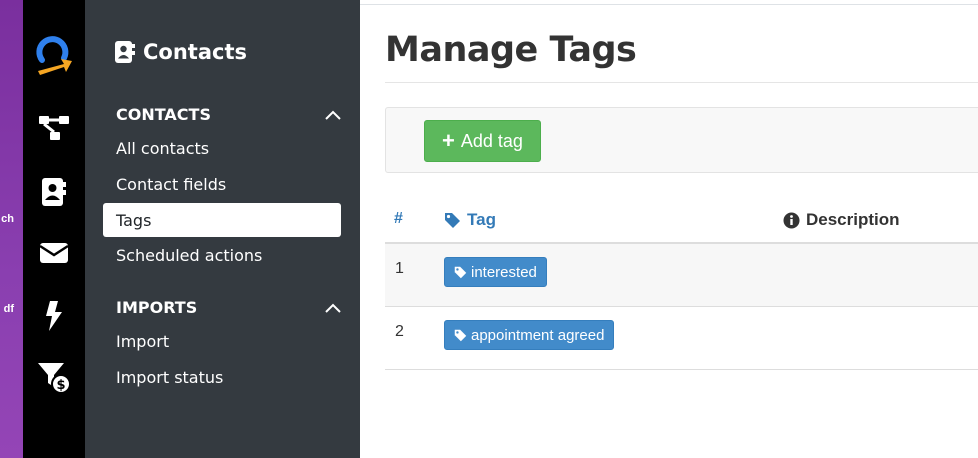  What do you see at coordinates (228, 307) in the screenshot?
I see `section-header-imports: IMPORTS` at bounding box center [228, 307].